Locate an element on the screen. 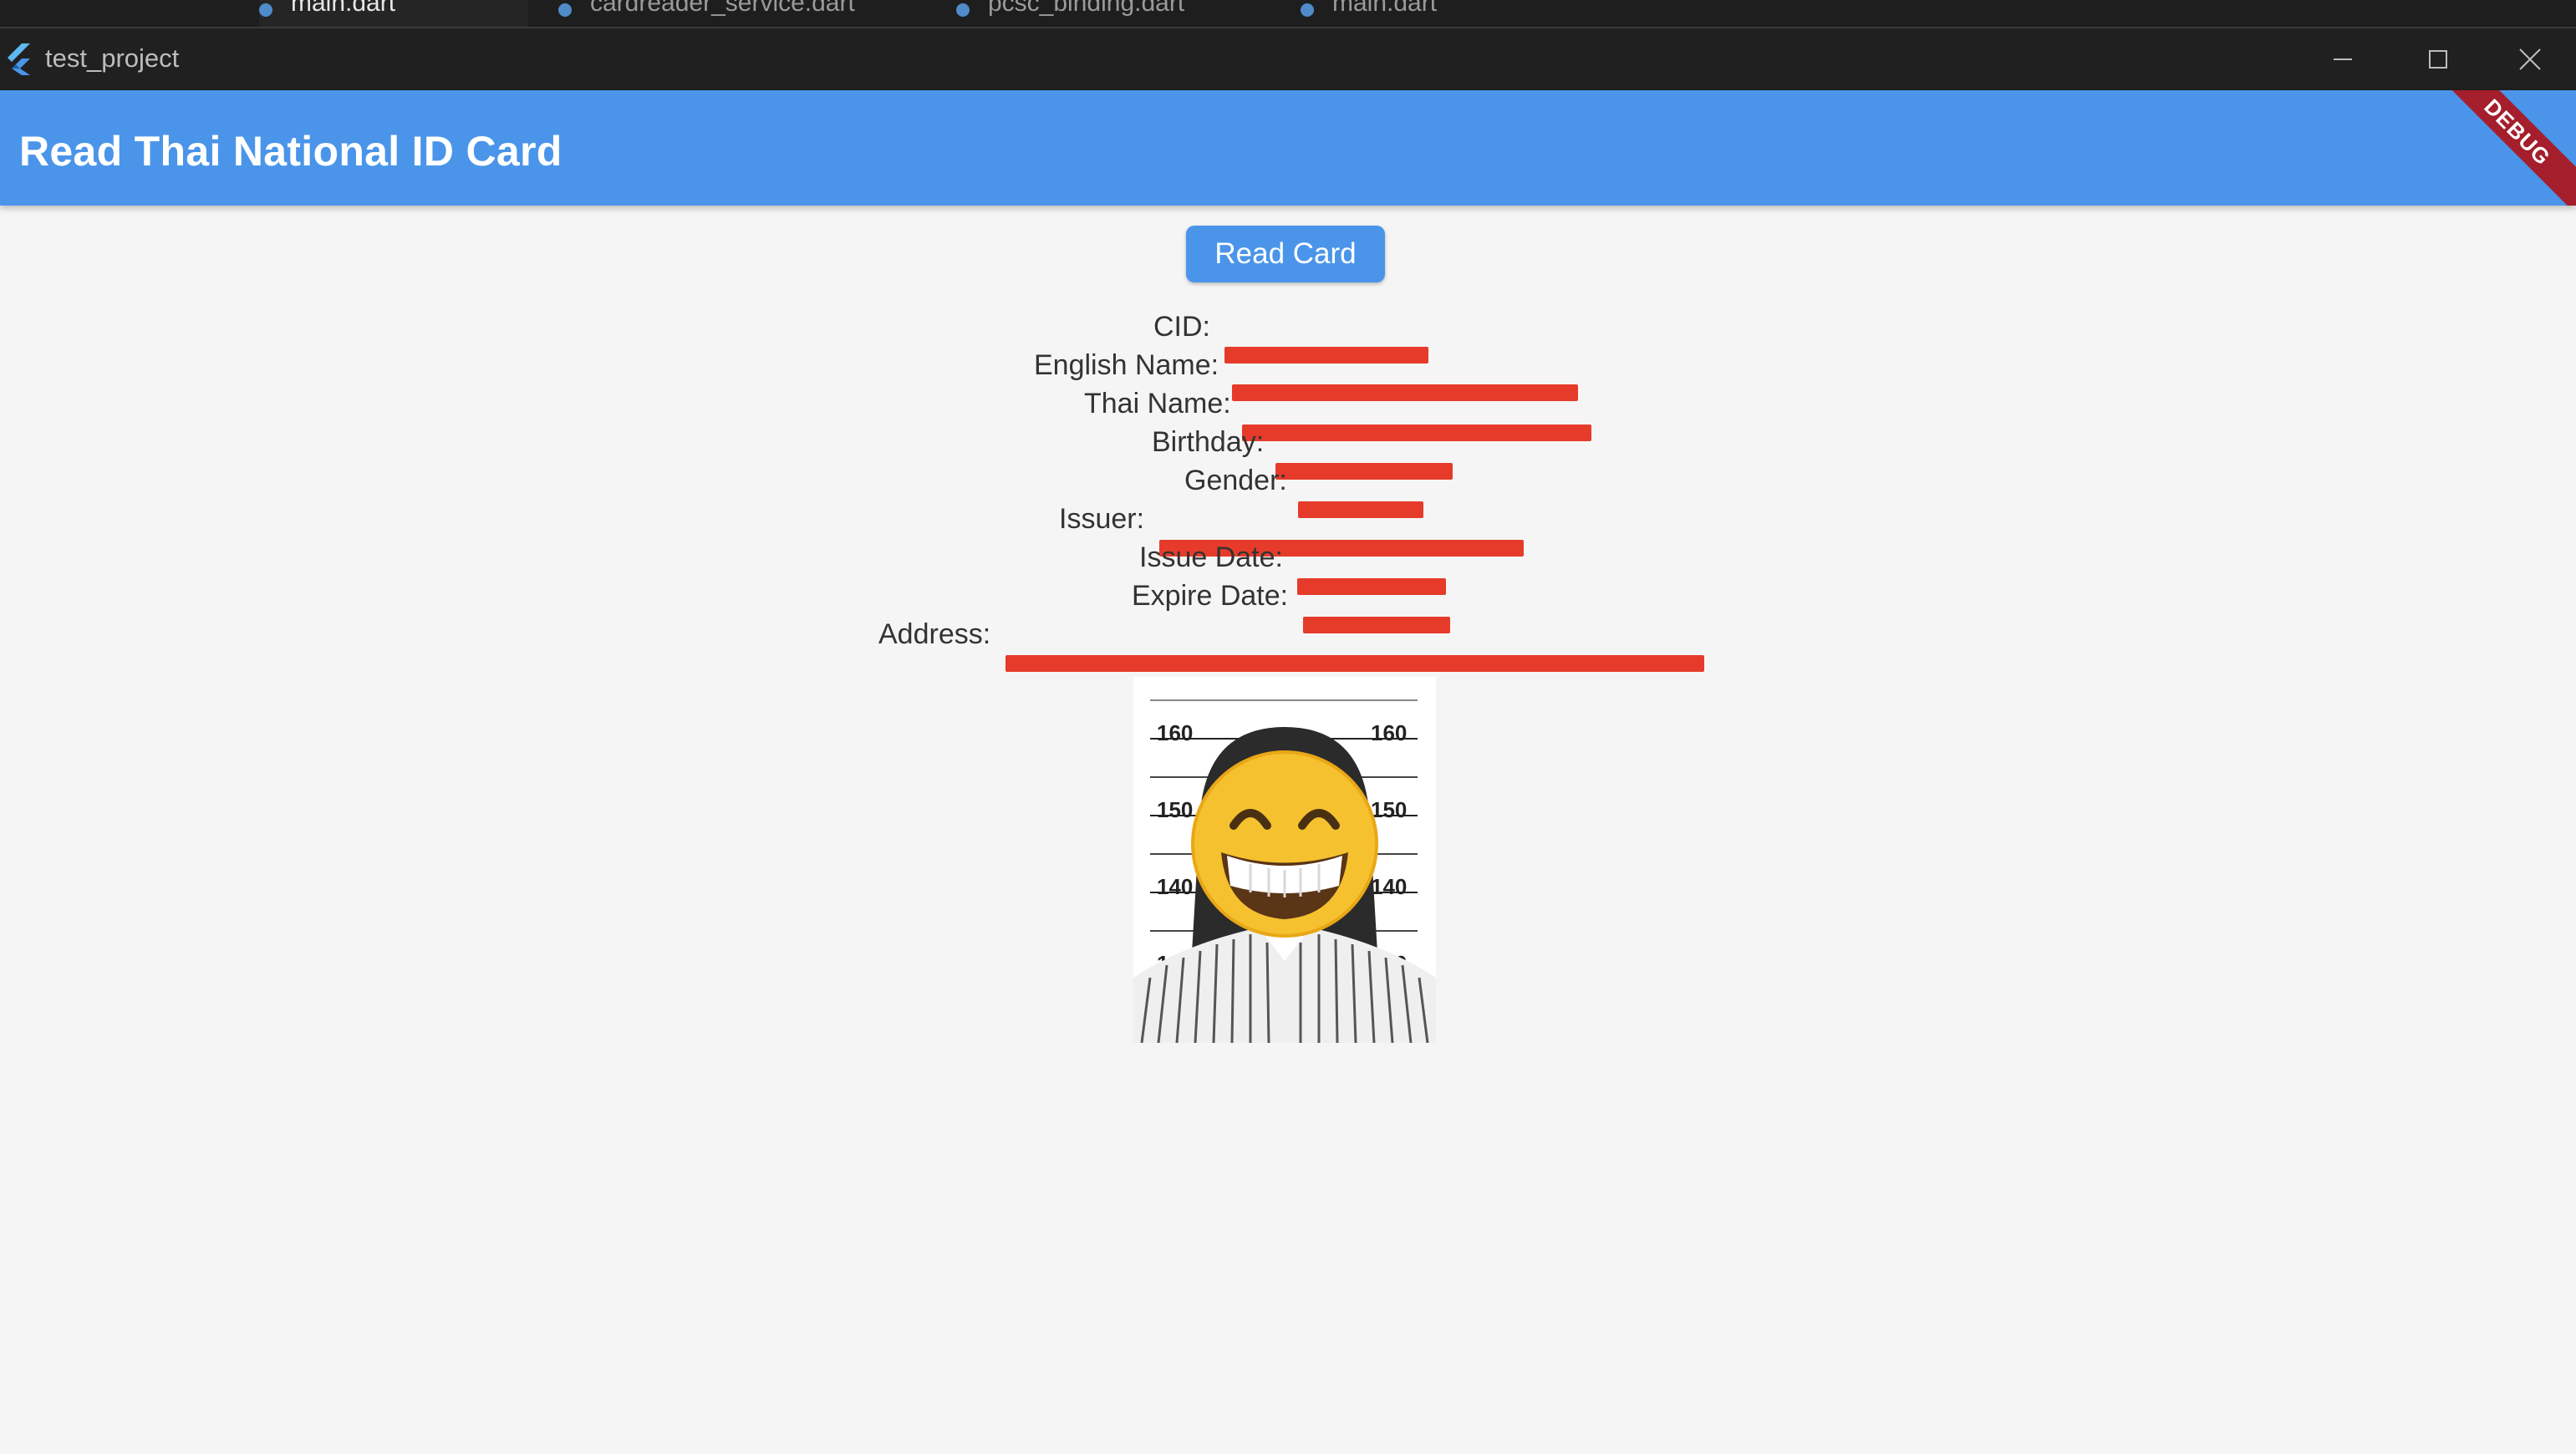 The width and height of the screenshot is (2576, 1454). app-bar-title: Read Thai National ID Card is located at coordinates (291, 151).